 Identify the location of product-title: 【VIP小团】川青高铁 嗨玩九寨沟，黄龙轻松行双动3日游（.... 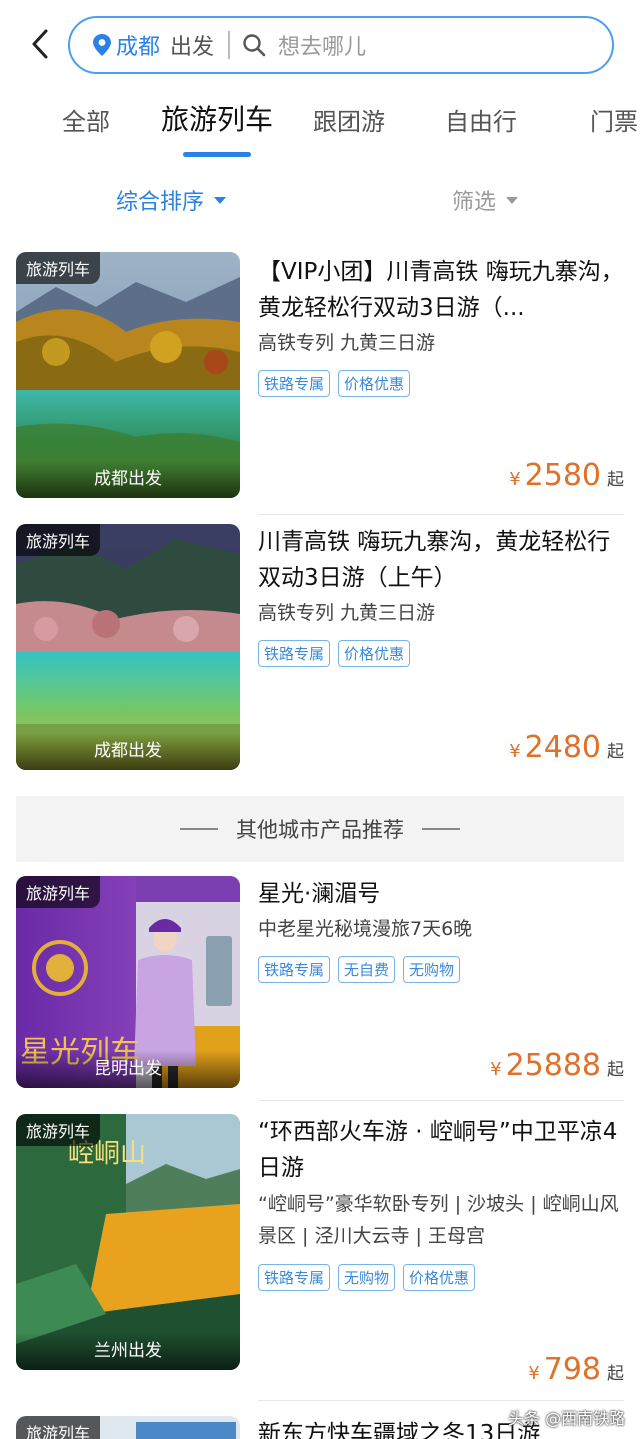
(441, 290).